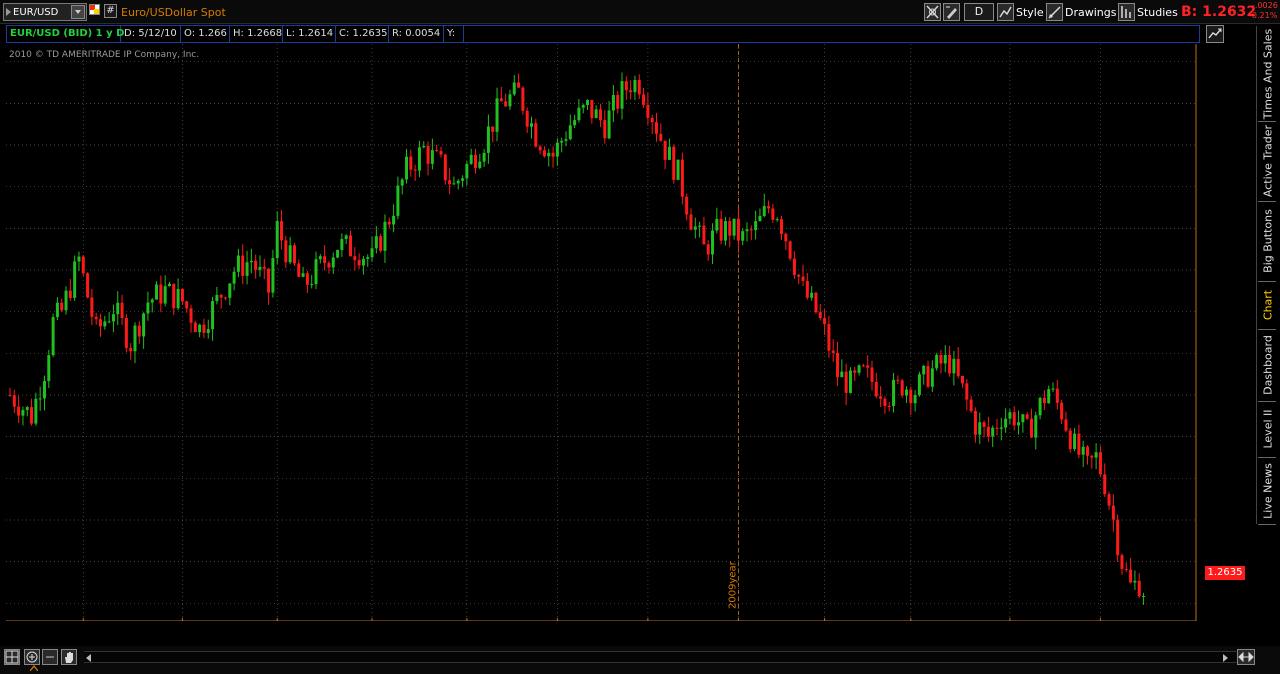  Describe the element at coordinates (50, 657) in the screenshot. I see `zoom-out-icon` at that location.